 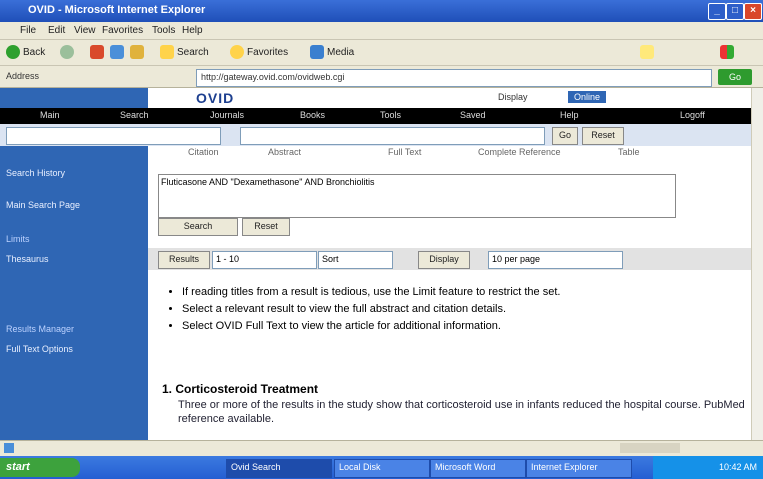 I want to click on vertical-scrollbar, so click(x=757, y=264).